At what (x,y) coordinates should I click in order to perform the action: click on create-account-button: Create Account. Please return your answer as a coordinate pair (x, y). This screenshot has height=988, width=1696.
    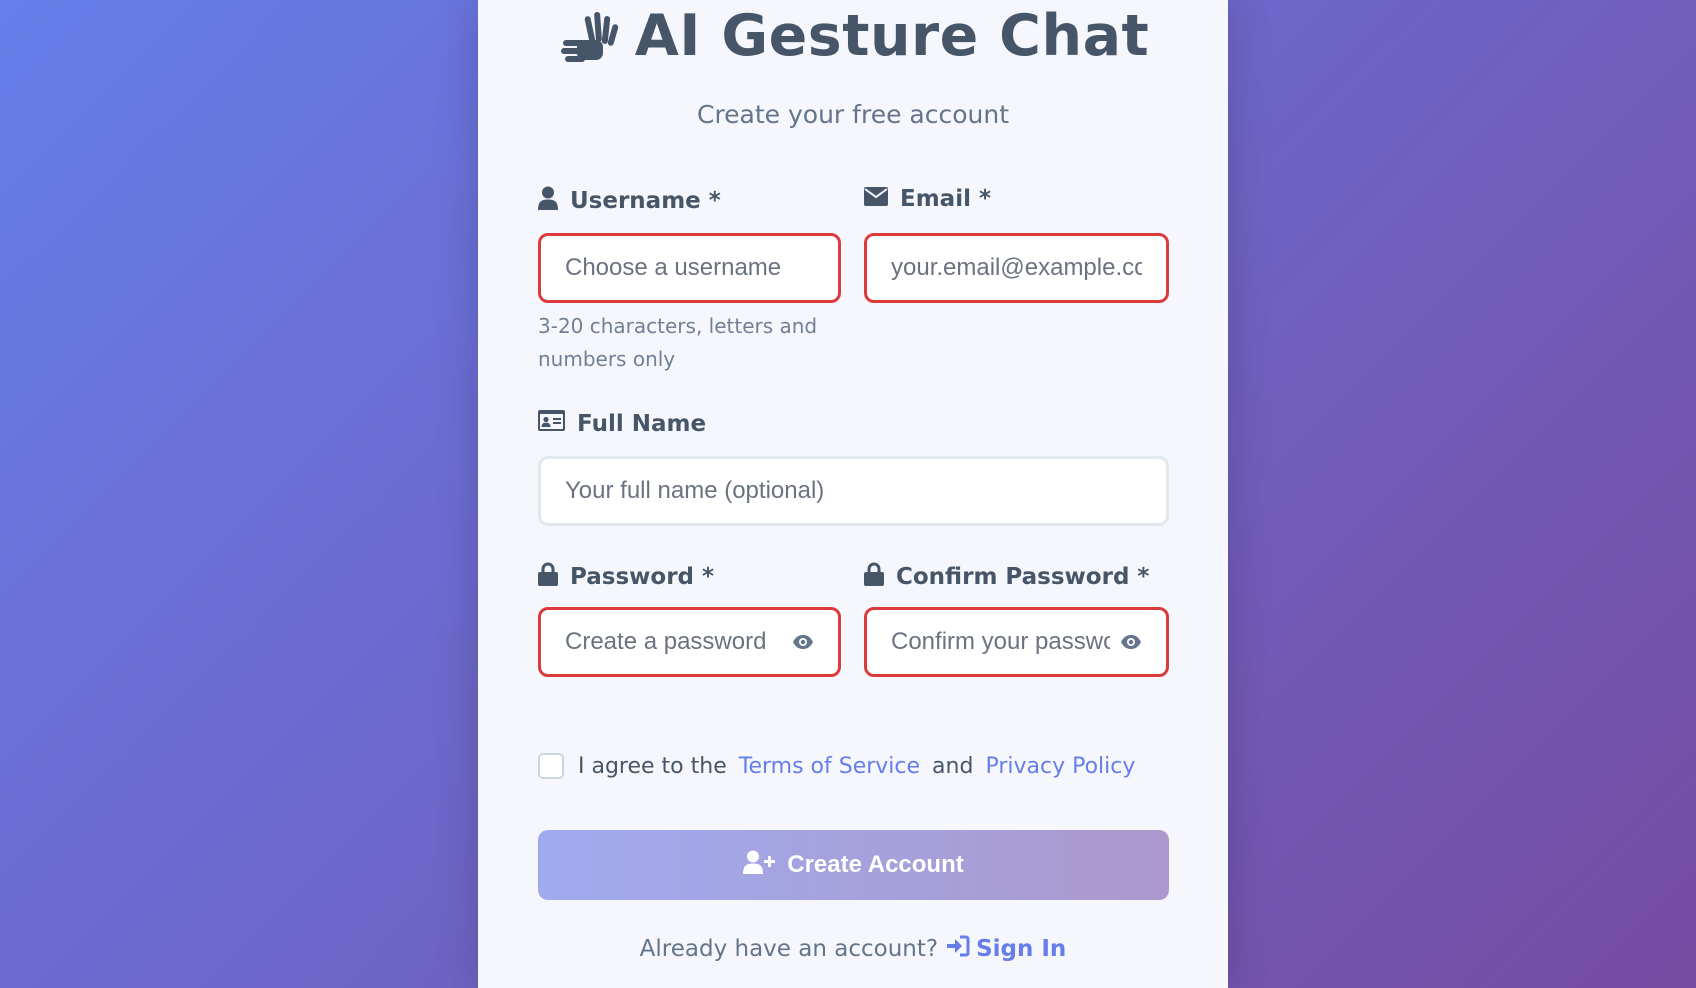
    Looking at the image, I should click on (853, 865).